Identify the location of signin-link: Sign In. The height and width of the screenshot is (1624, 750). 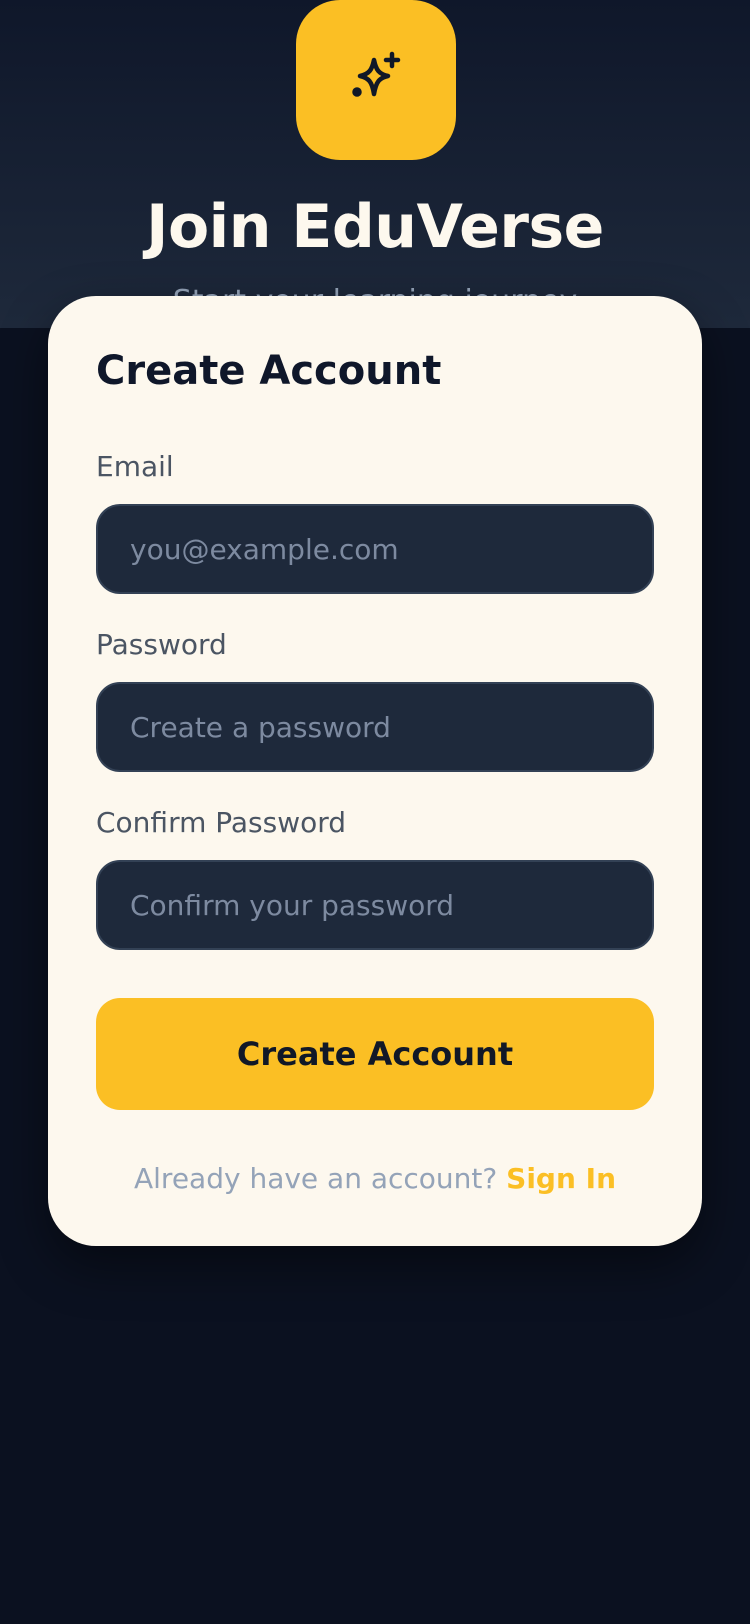
(561, 1178).